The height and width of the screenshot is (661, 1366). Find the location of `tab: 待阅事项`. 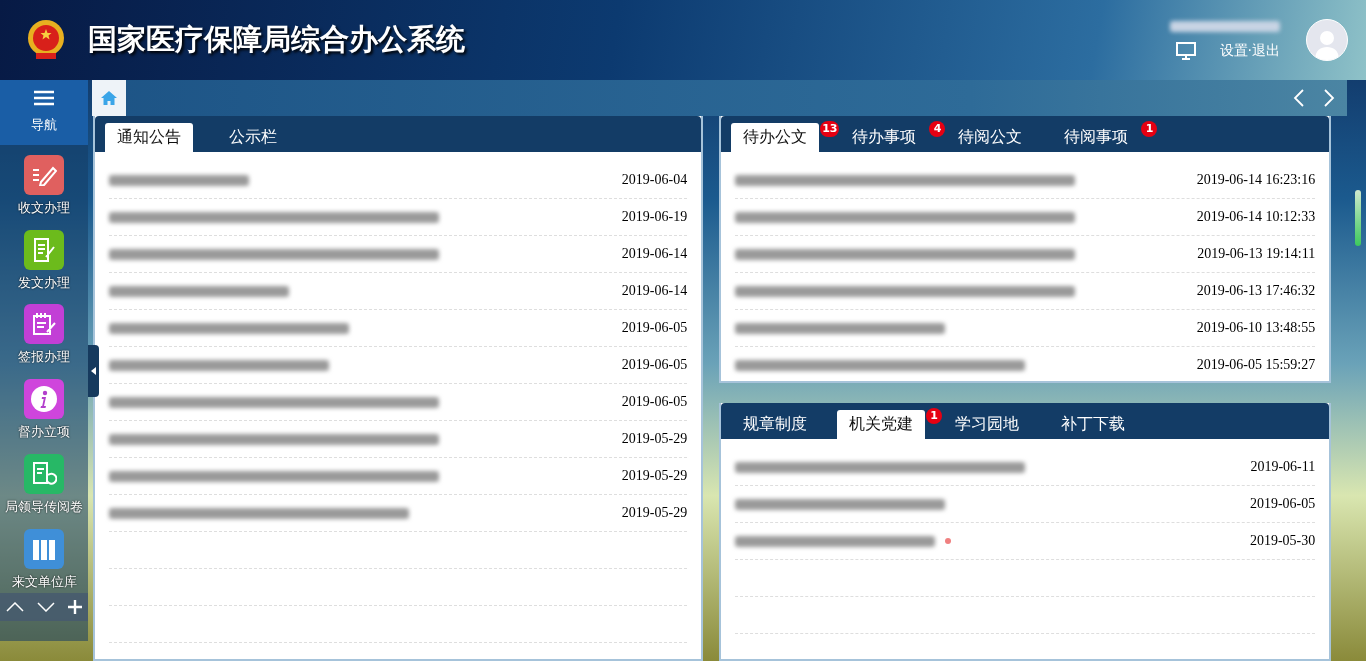

tab: 待阅事项 is located at coordinates (1096, 137).